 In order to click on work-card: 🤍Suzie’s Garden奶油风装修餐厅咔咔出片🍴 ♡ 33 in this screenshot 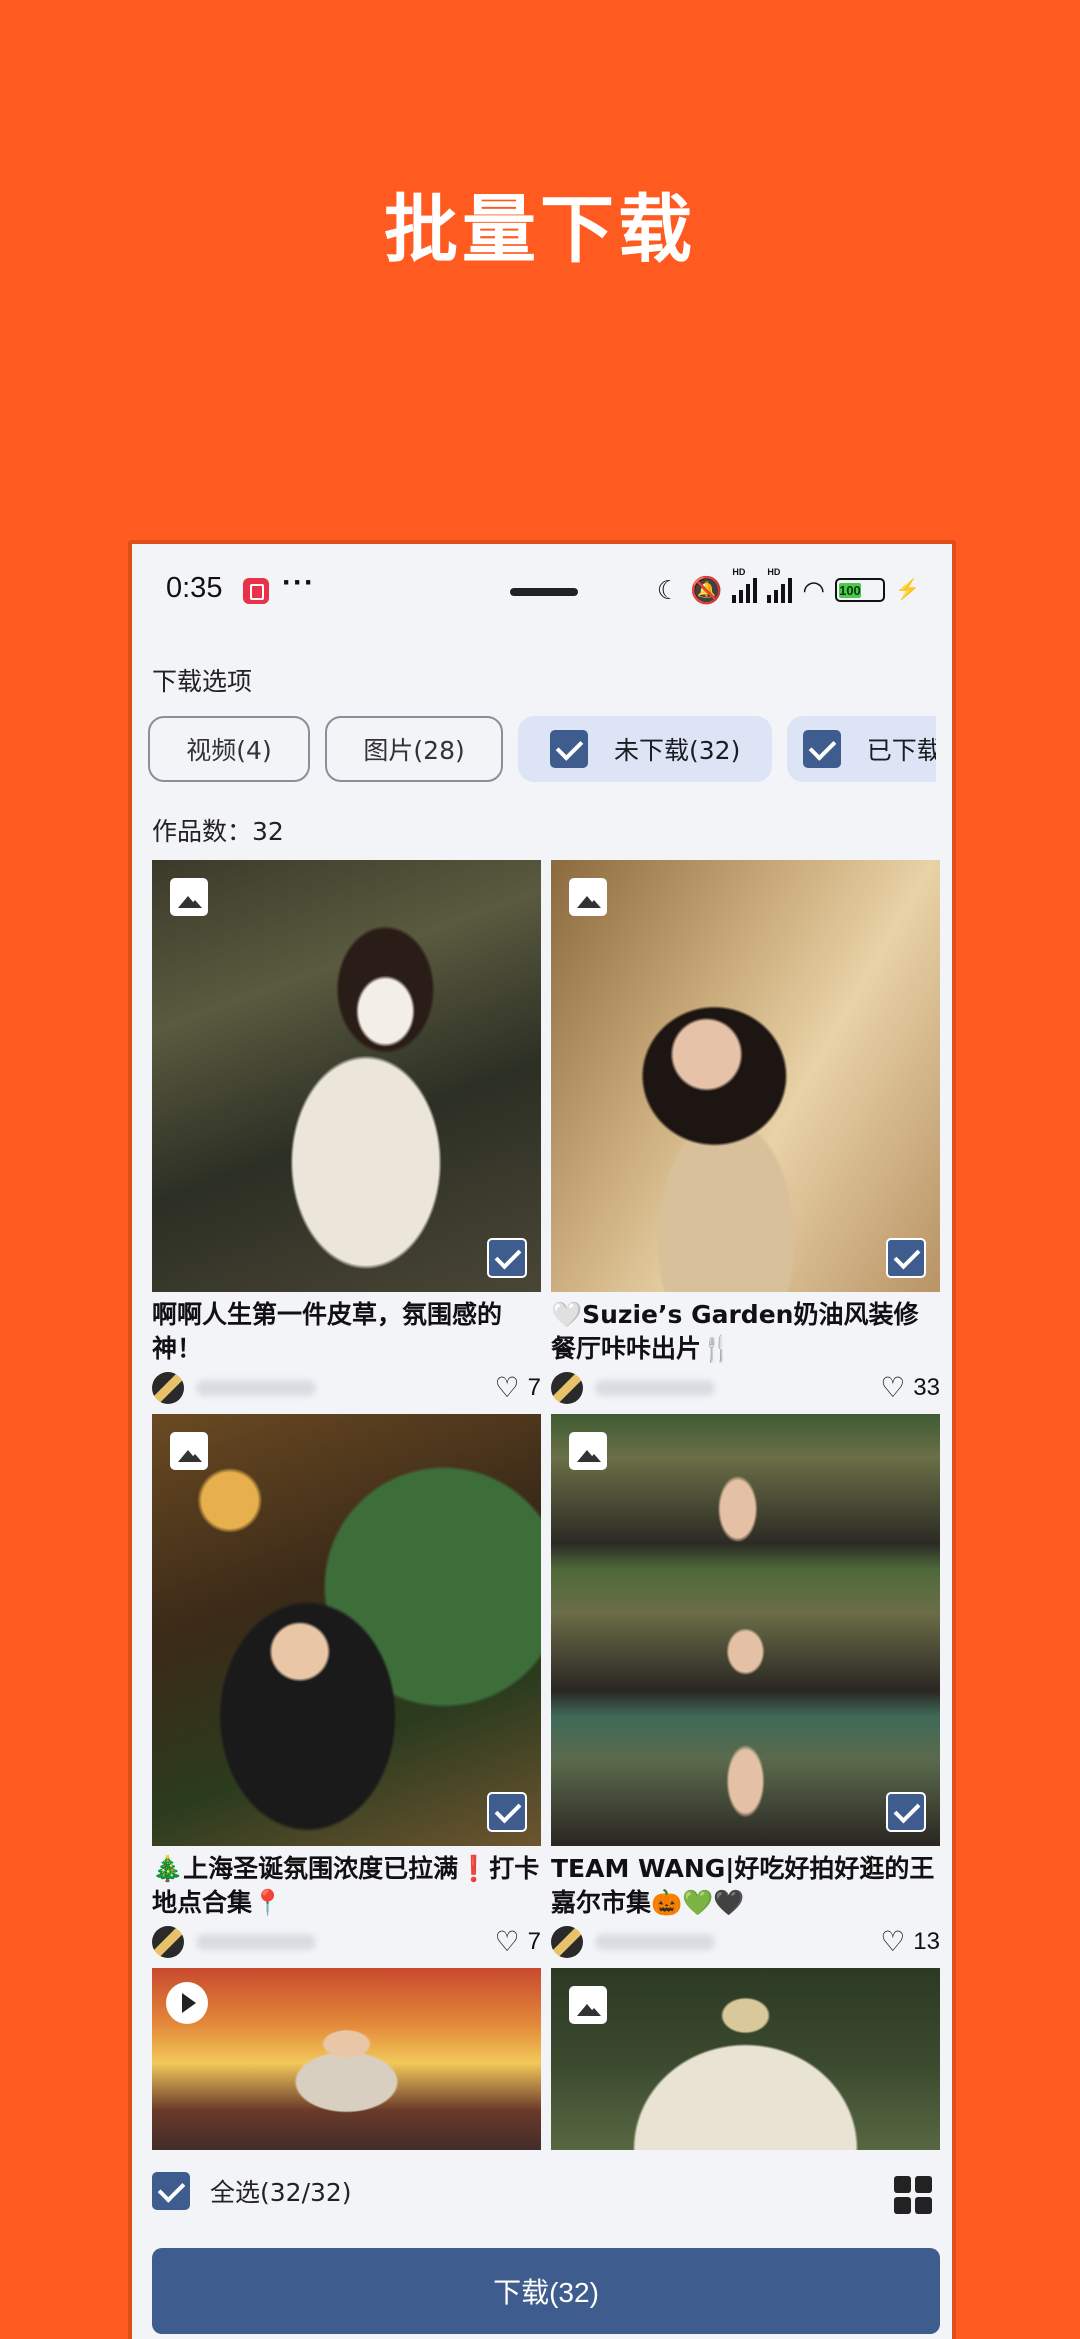, I will do `click(745, 1137)`.